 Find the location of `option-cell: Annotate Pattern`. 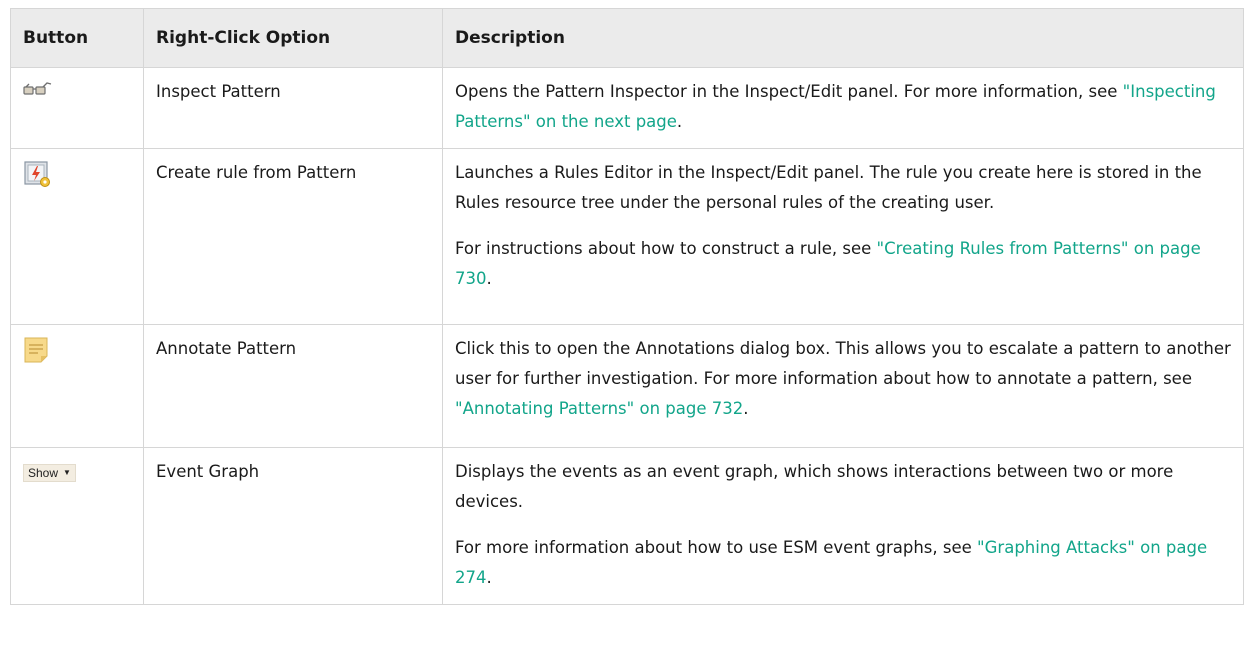

option-cell: Annotate Pattern is located at coordinates (293, 386).